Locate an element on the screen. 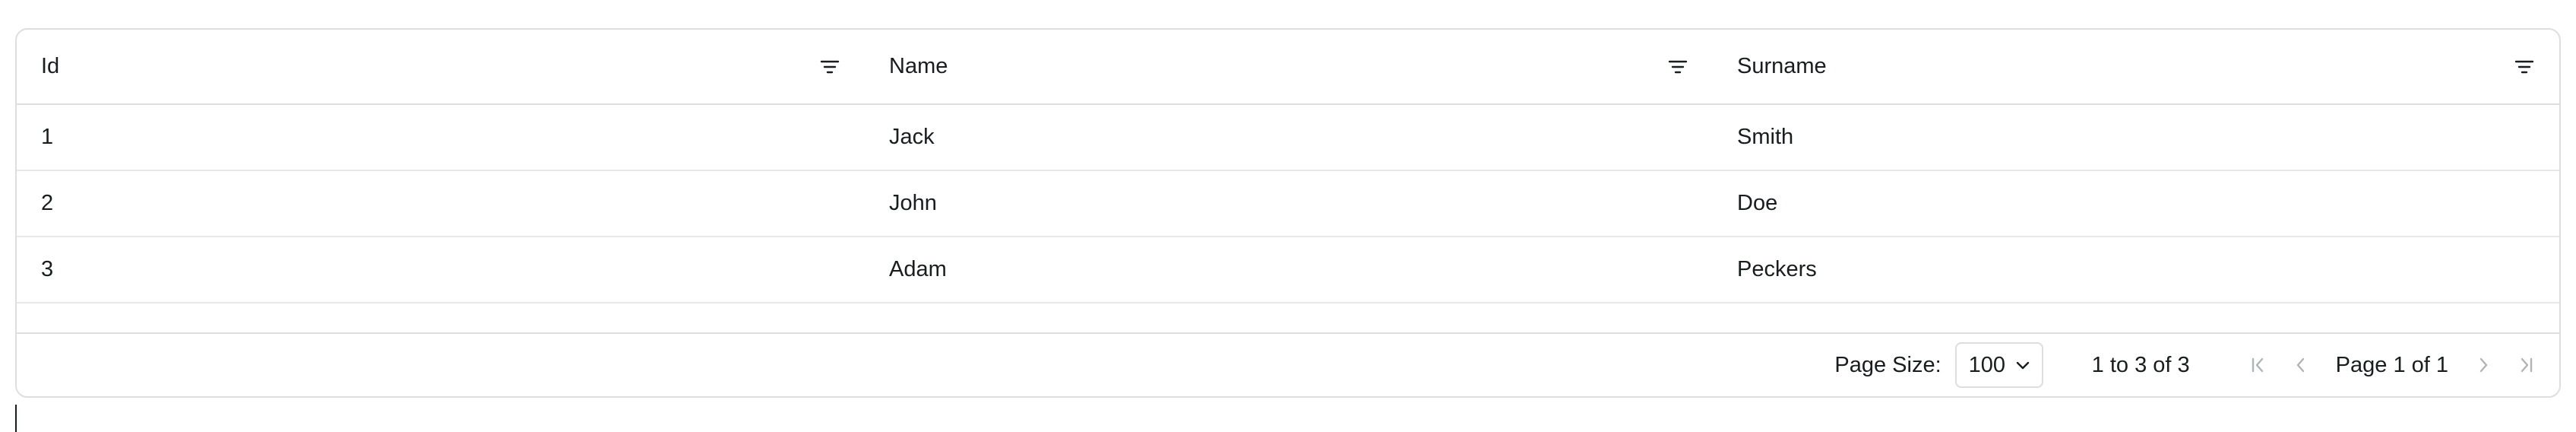 The width and height of the screenshot is (2576, 432). column-header-label: Surname is located at coordinates (1782, 66).